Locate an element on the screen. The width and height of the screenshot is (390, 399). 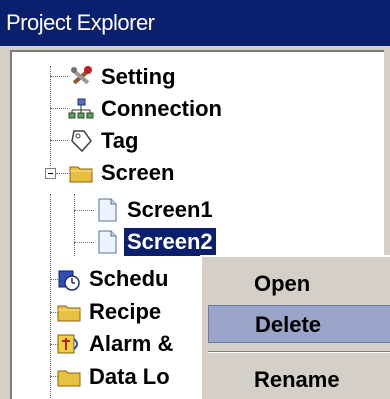
tree-item-data-log: Data Lo is located at coordinates (114, 377).